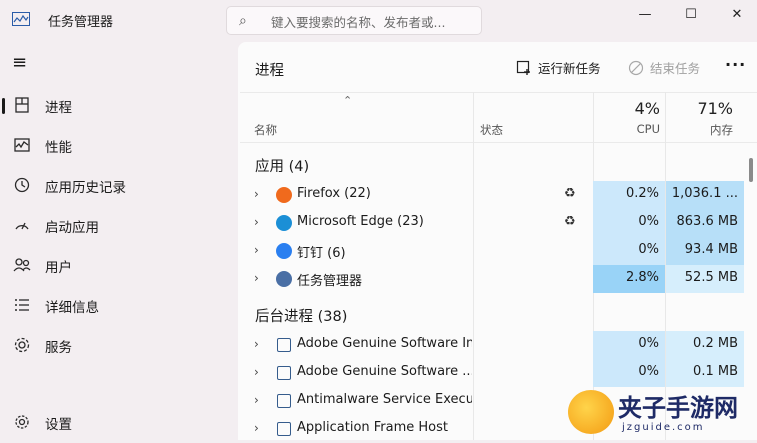 This screenshot has width=757, height=443. I want to click on process-name: 任务管理器, so click(330, 281).